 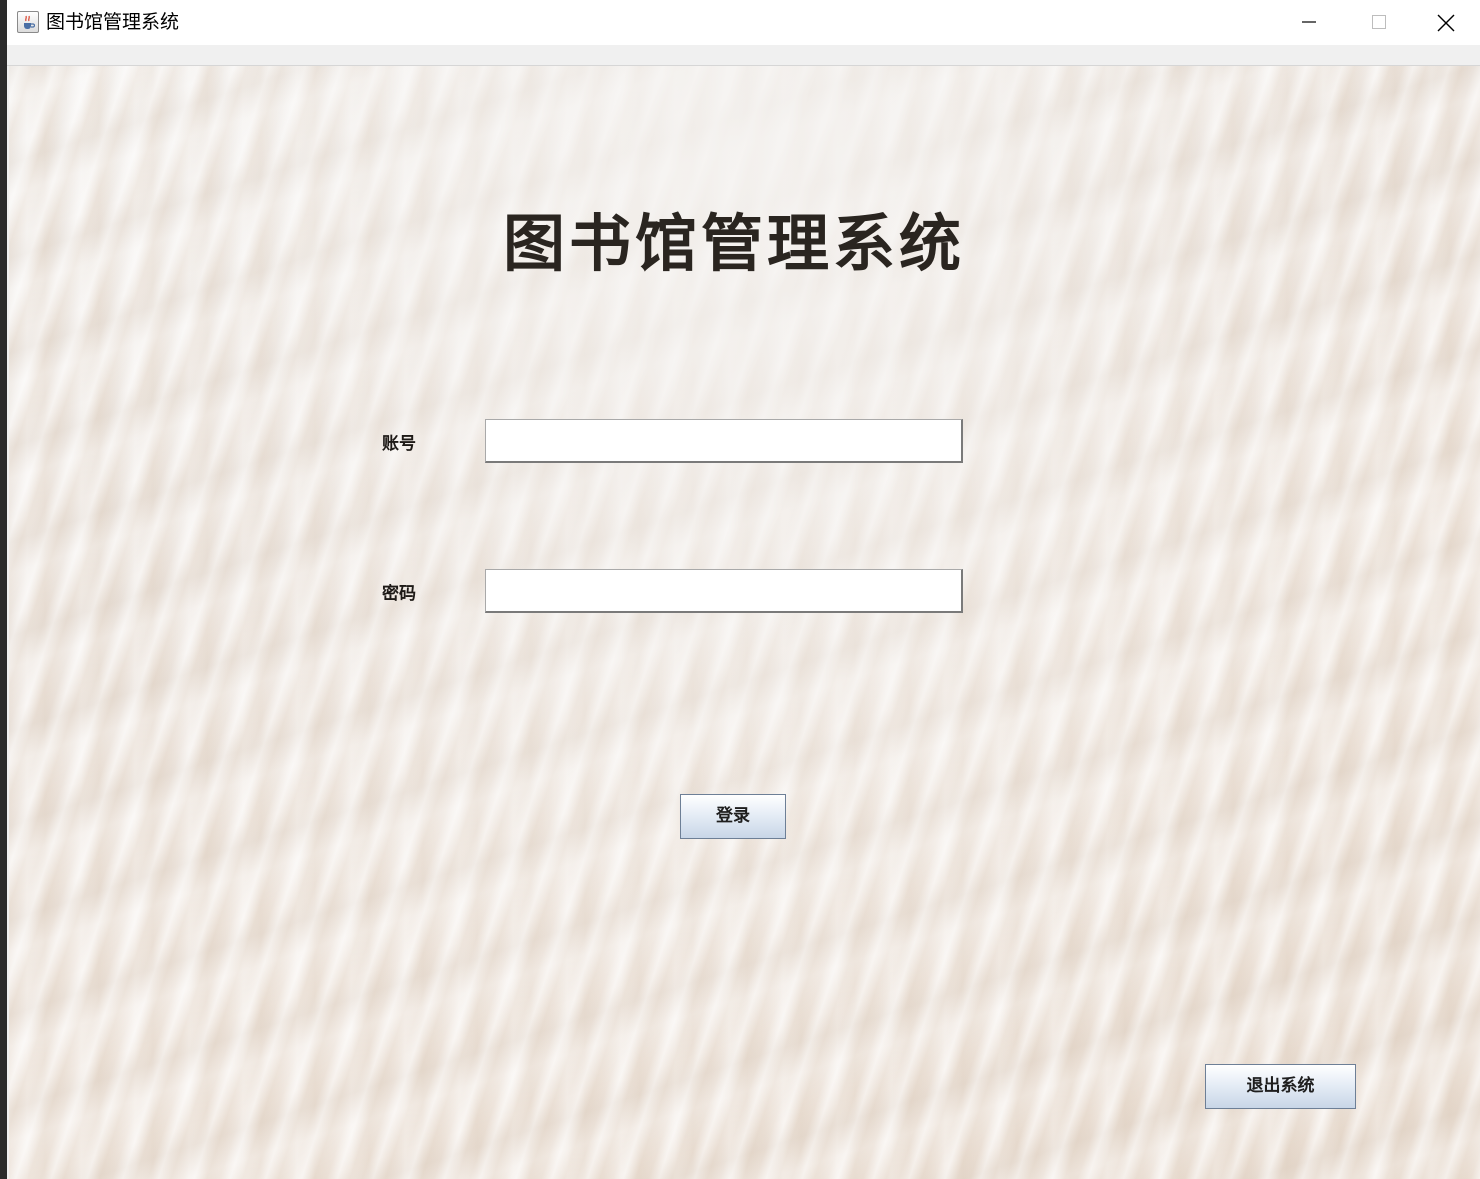 I want to click on window-title: 图书馆管理系统, so click(x=113, y=22).